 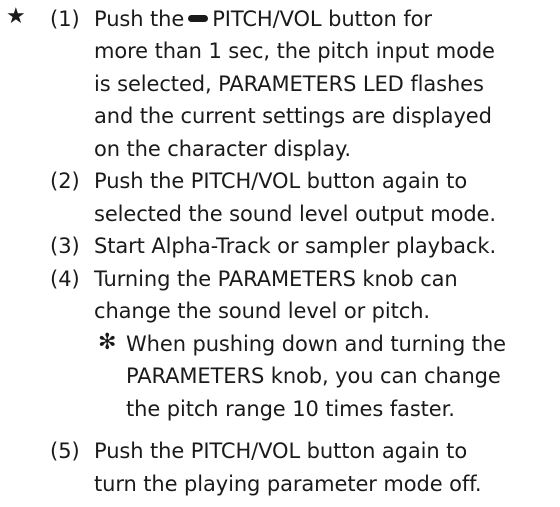 I want to click on step-1-text-a: Push the, so click(x=139, y=19).